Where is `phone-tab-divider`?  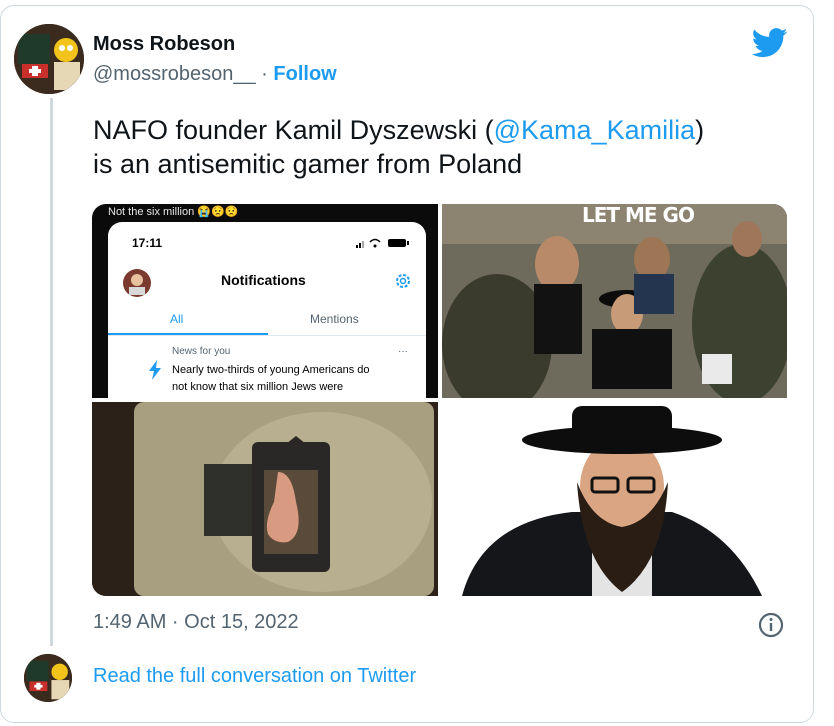 phone-tab-divider is located at coordinates (267, 335).